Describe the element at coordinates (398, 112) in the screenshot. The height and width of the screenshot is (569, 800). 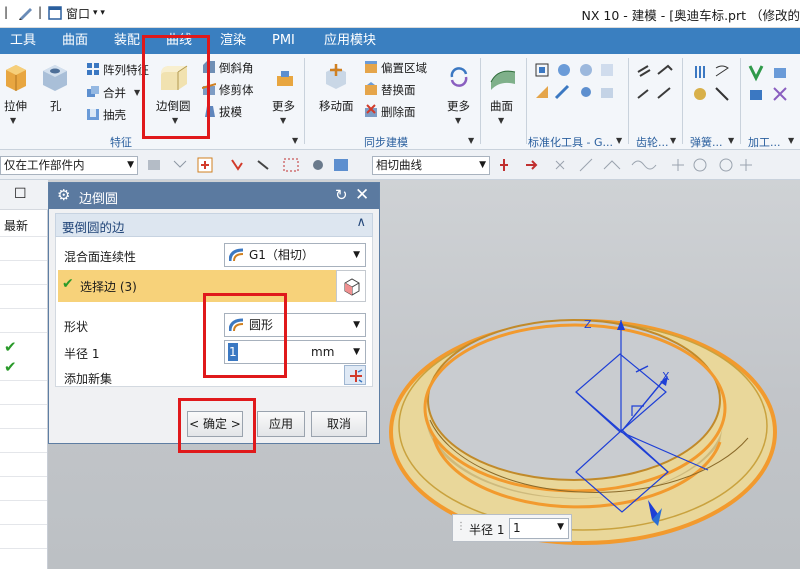
I see `delete-face-button: 删除面` at that location.